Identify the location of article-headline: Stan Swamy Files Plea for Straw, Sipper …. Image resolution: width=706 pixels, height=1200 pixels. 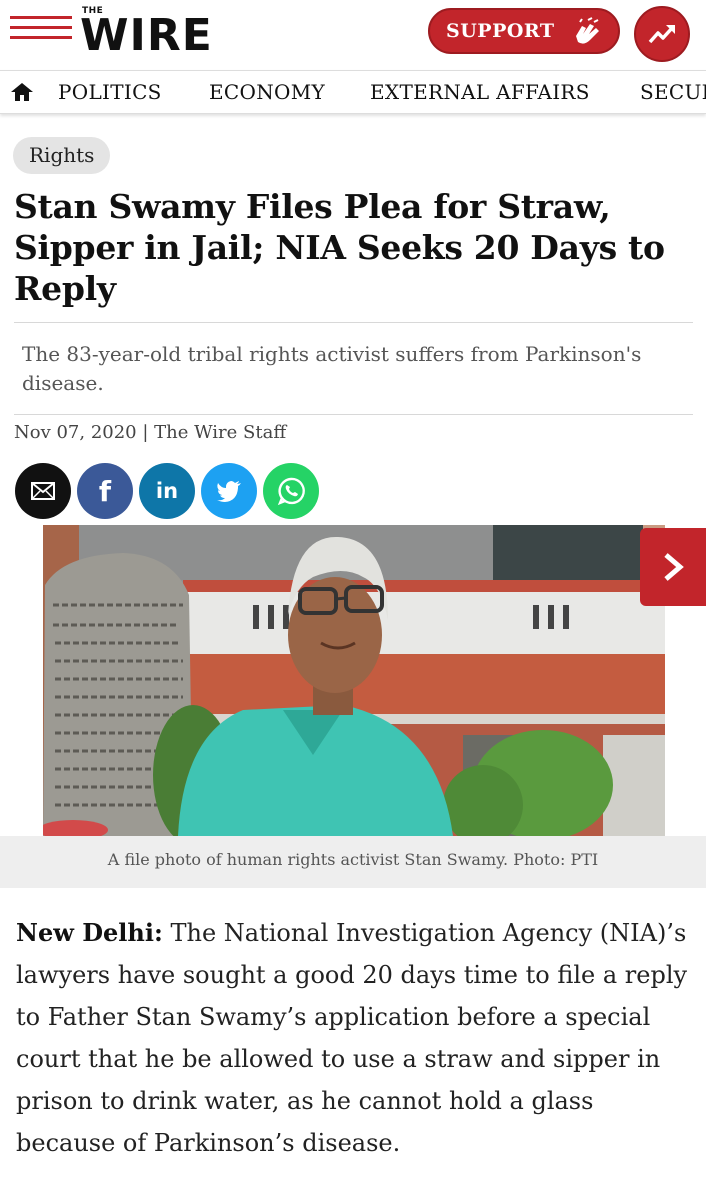
(339, 247).